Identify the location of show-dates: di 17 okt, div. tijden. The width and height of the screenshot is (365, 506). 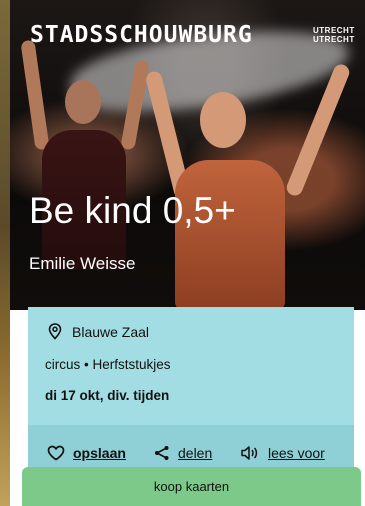
(107, 395).